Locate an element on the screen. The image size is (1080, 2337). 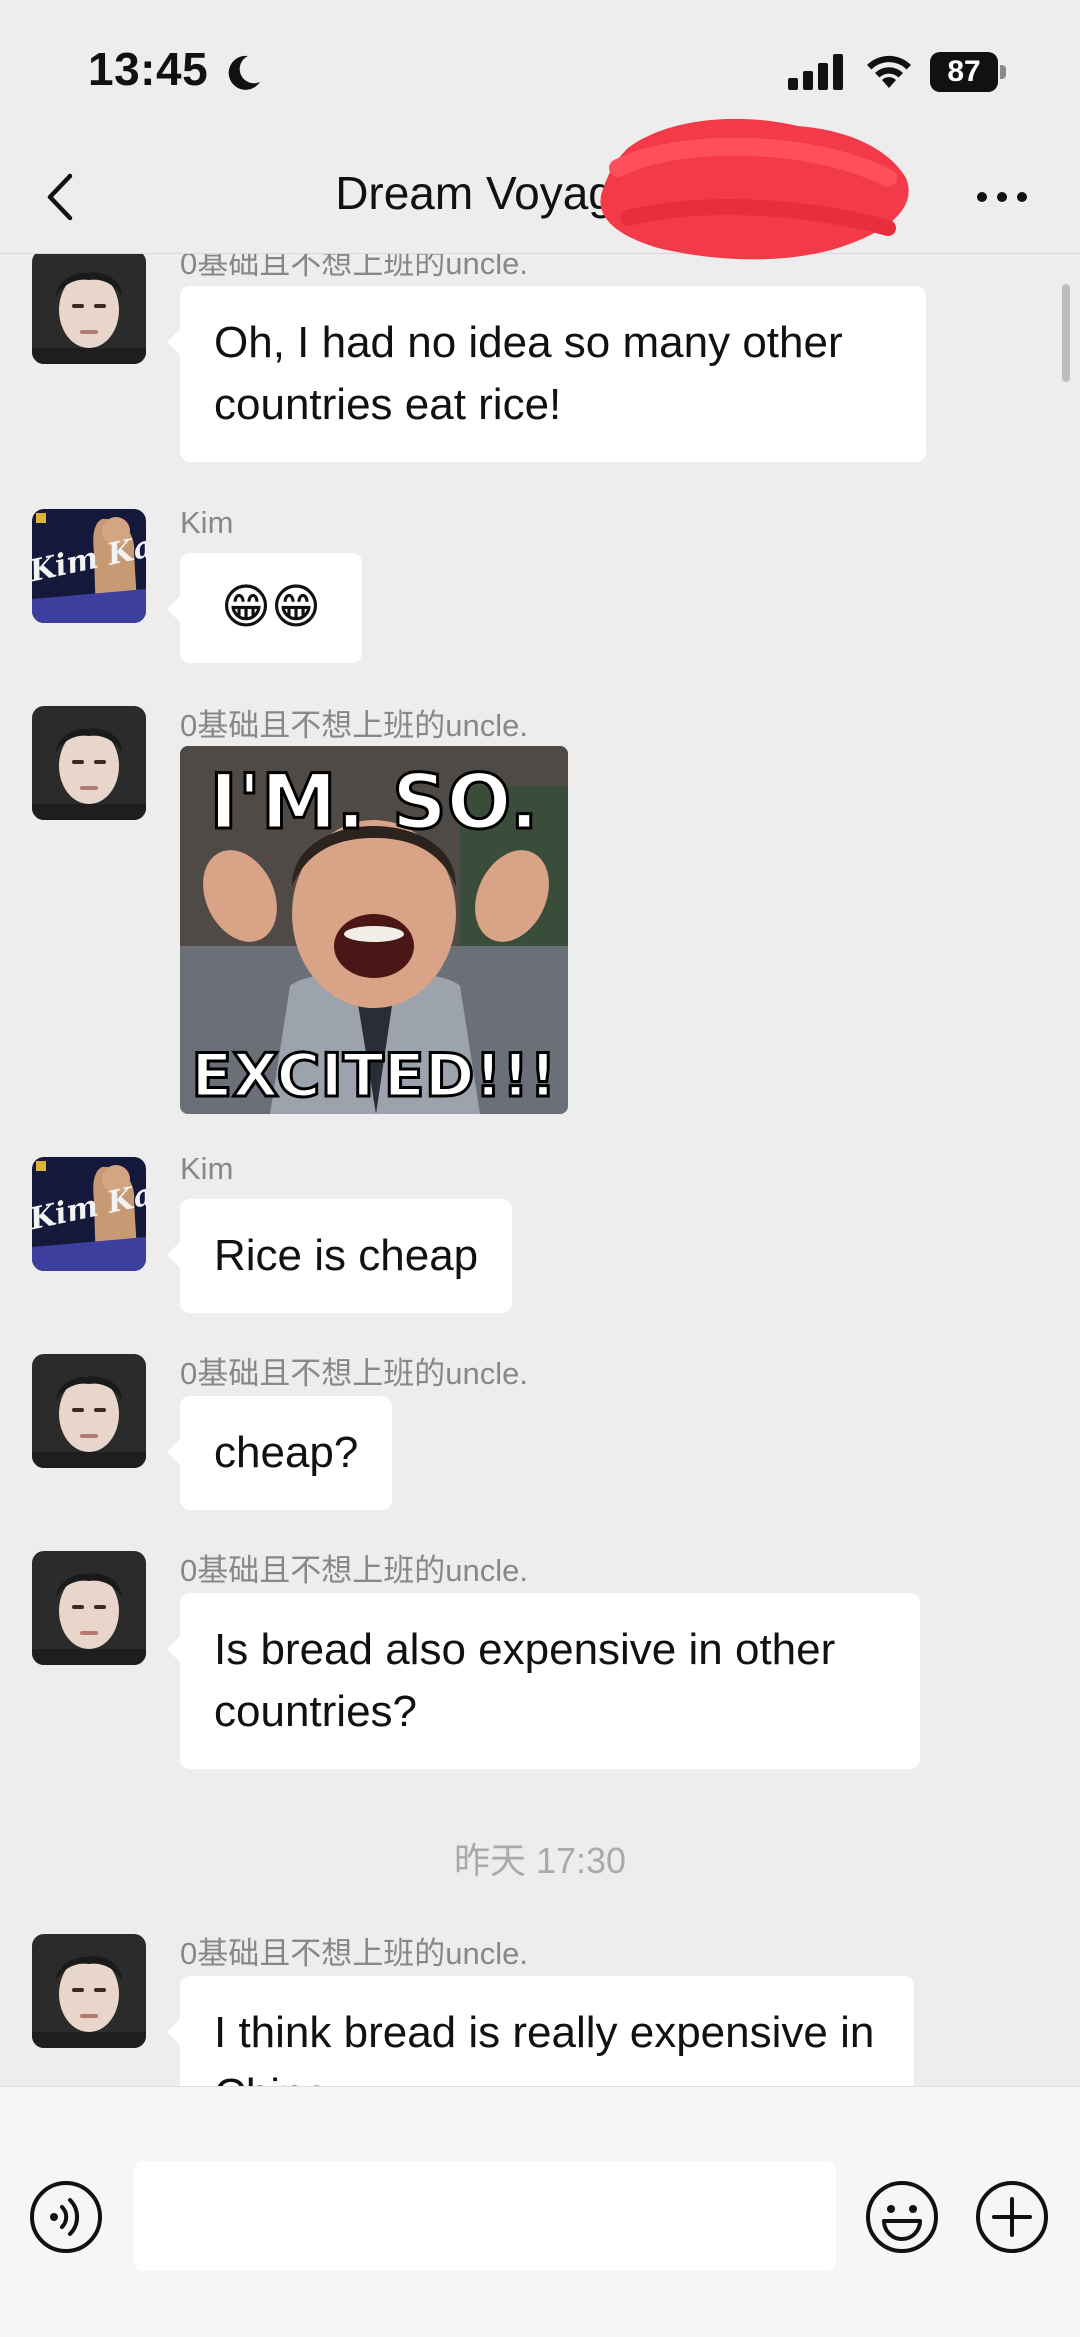
sticker-image: I'M. SO. EXCITED!!! is located at coordinates (374, 930).